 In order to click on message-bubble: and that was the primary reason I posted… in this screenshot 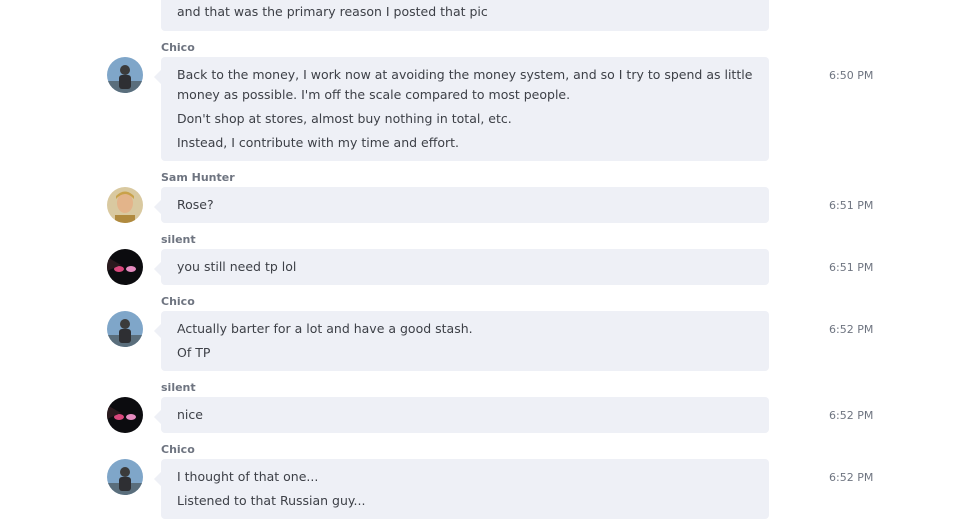, I will do `click(465, 15)`.